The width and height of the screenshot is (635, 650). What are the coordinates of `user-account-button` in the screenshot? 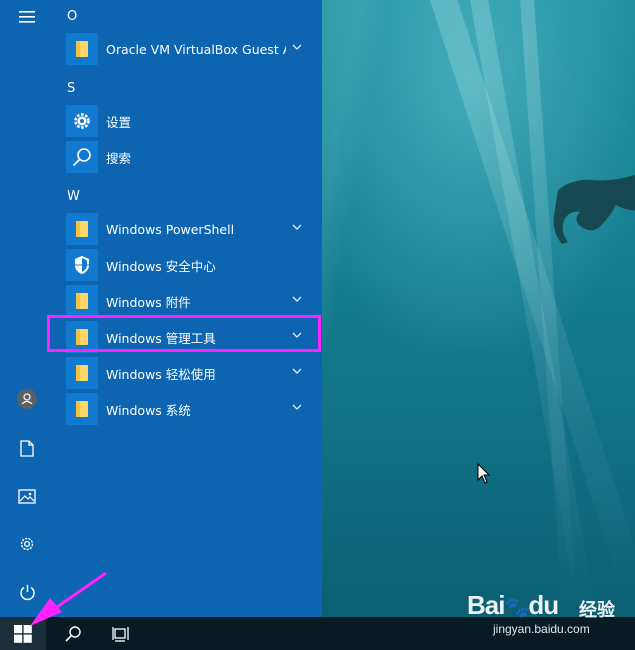 It's located at (27, 399).